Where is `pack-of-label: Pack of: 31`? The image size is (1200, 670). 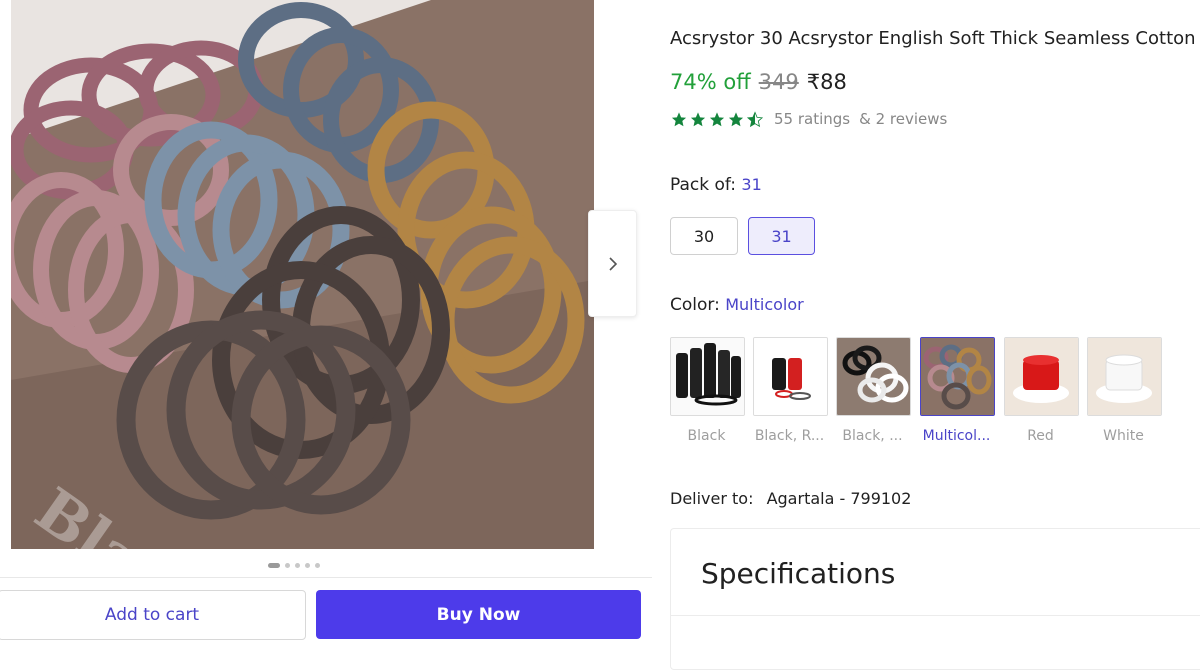
pack-of-label: Pack of: 31 is located at coordinates (716, 185).